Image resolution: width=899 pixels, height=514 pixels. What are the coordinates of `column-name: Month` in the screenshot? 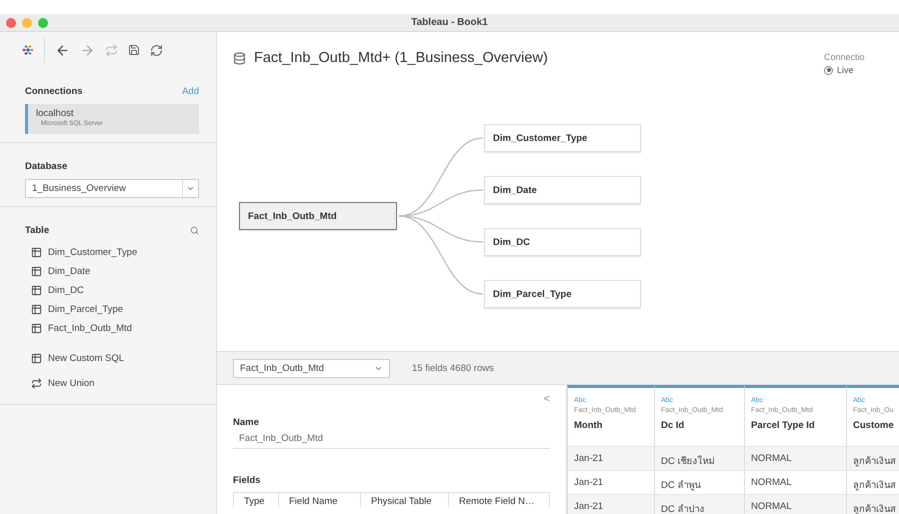 It's located at (589, 425).